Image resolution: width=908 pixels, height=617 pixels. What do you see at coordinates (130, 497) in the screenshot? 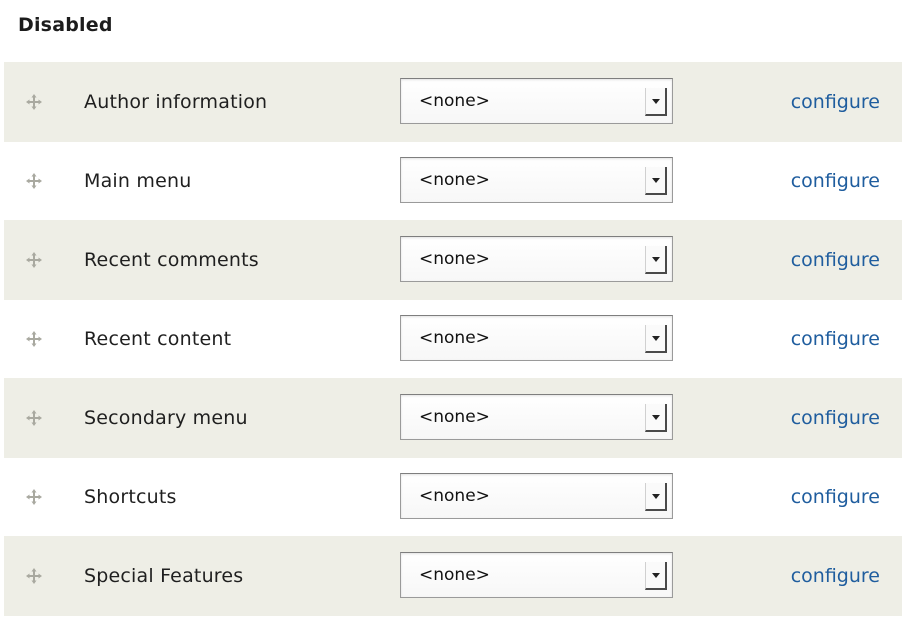
I see `block-name: Shortcuts` at bounding box center [130, 497].